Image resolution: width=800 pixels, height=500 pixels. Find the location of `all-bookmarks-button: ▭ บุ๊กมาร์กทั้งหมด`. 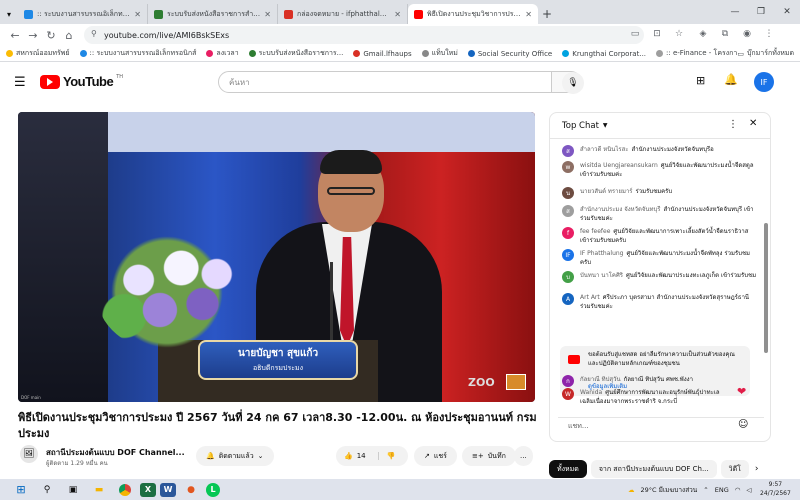

all-bookmarks-button: ▭ บุ๊กมาร์กทั้งหมด is located at coordinates (765, 53).